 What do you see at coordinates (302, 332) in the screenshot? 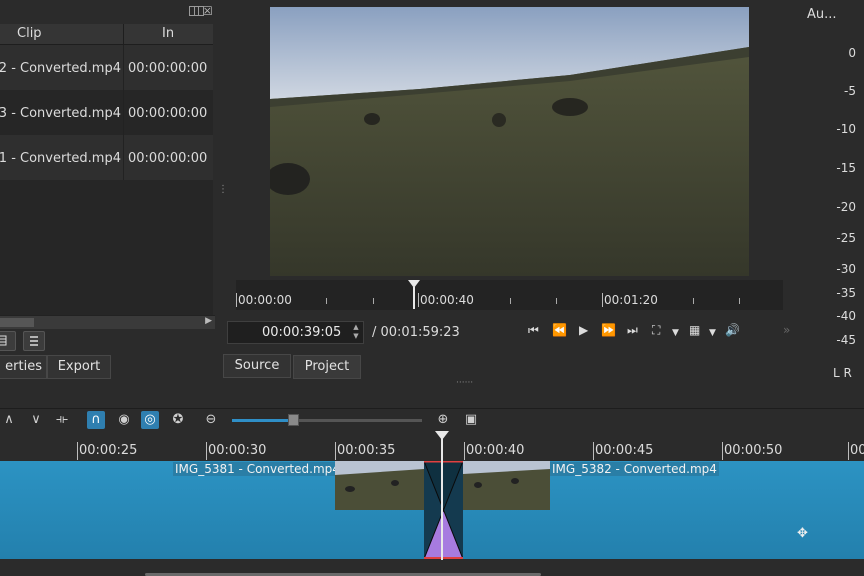
I see `timecode-value: 00:00:39:05` at bounding box center [302, 332].